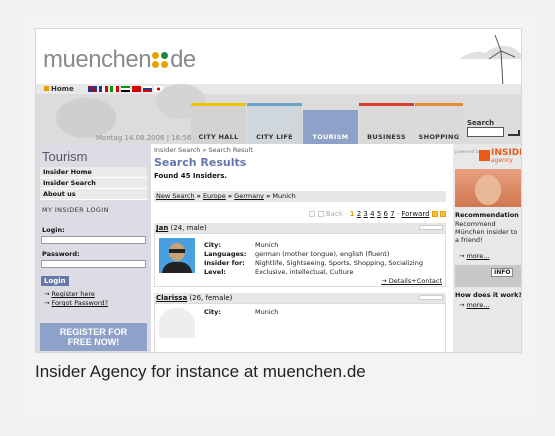 The height and width of the screenshot is (436, 555). Describe the element at coordinates (200, 162) in the screenshot. I see `page-title: Search Results` at that location.